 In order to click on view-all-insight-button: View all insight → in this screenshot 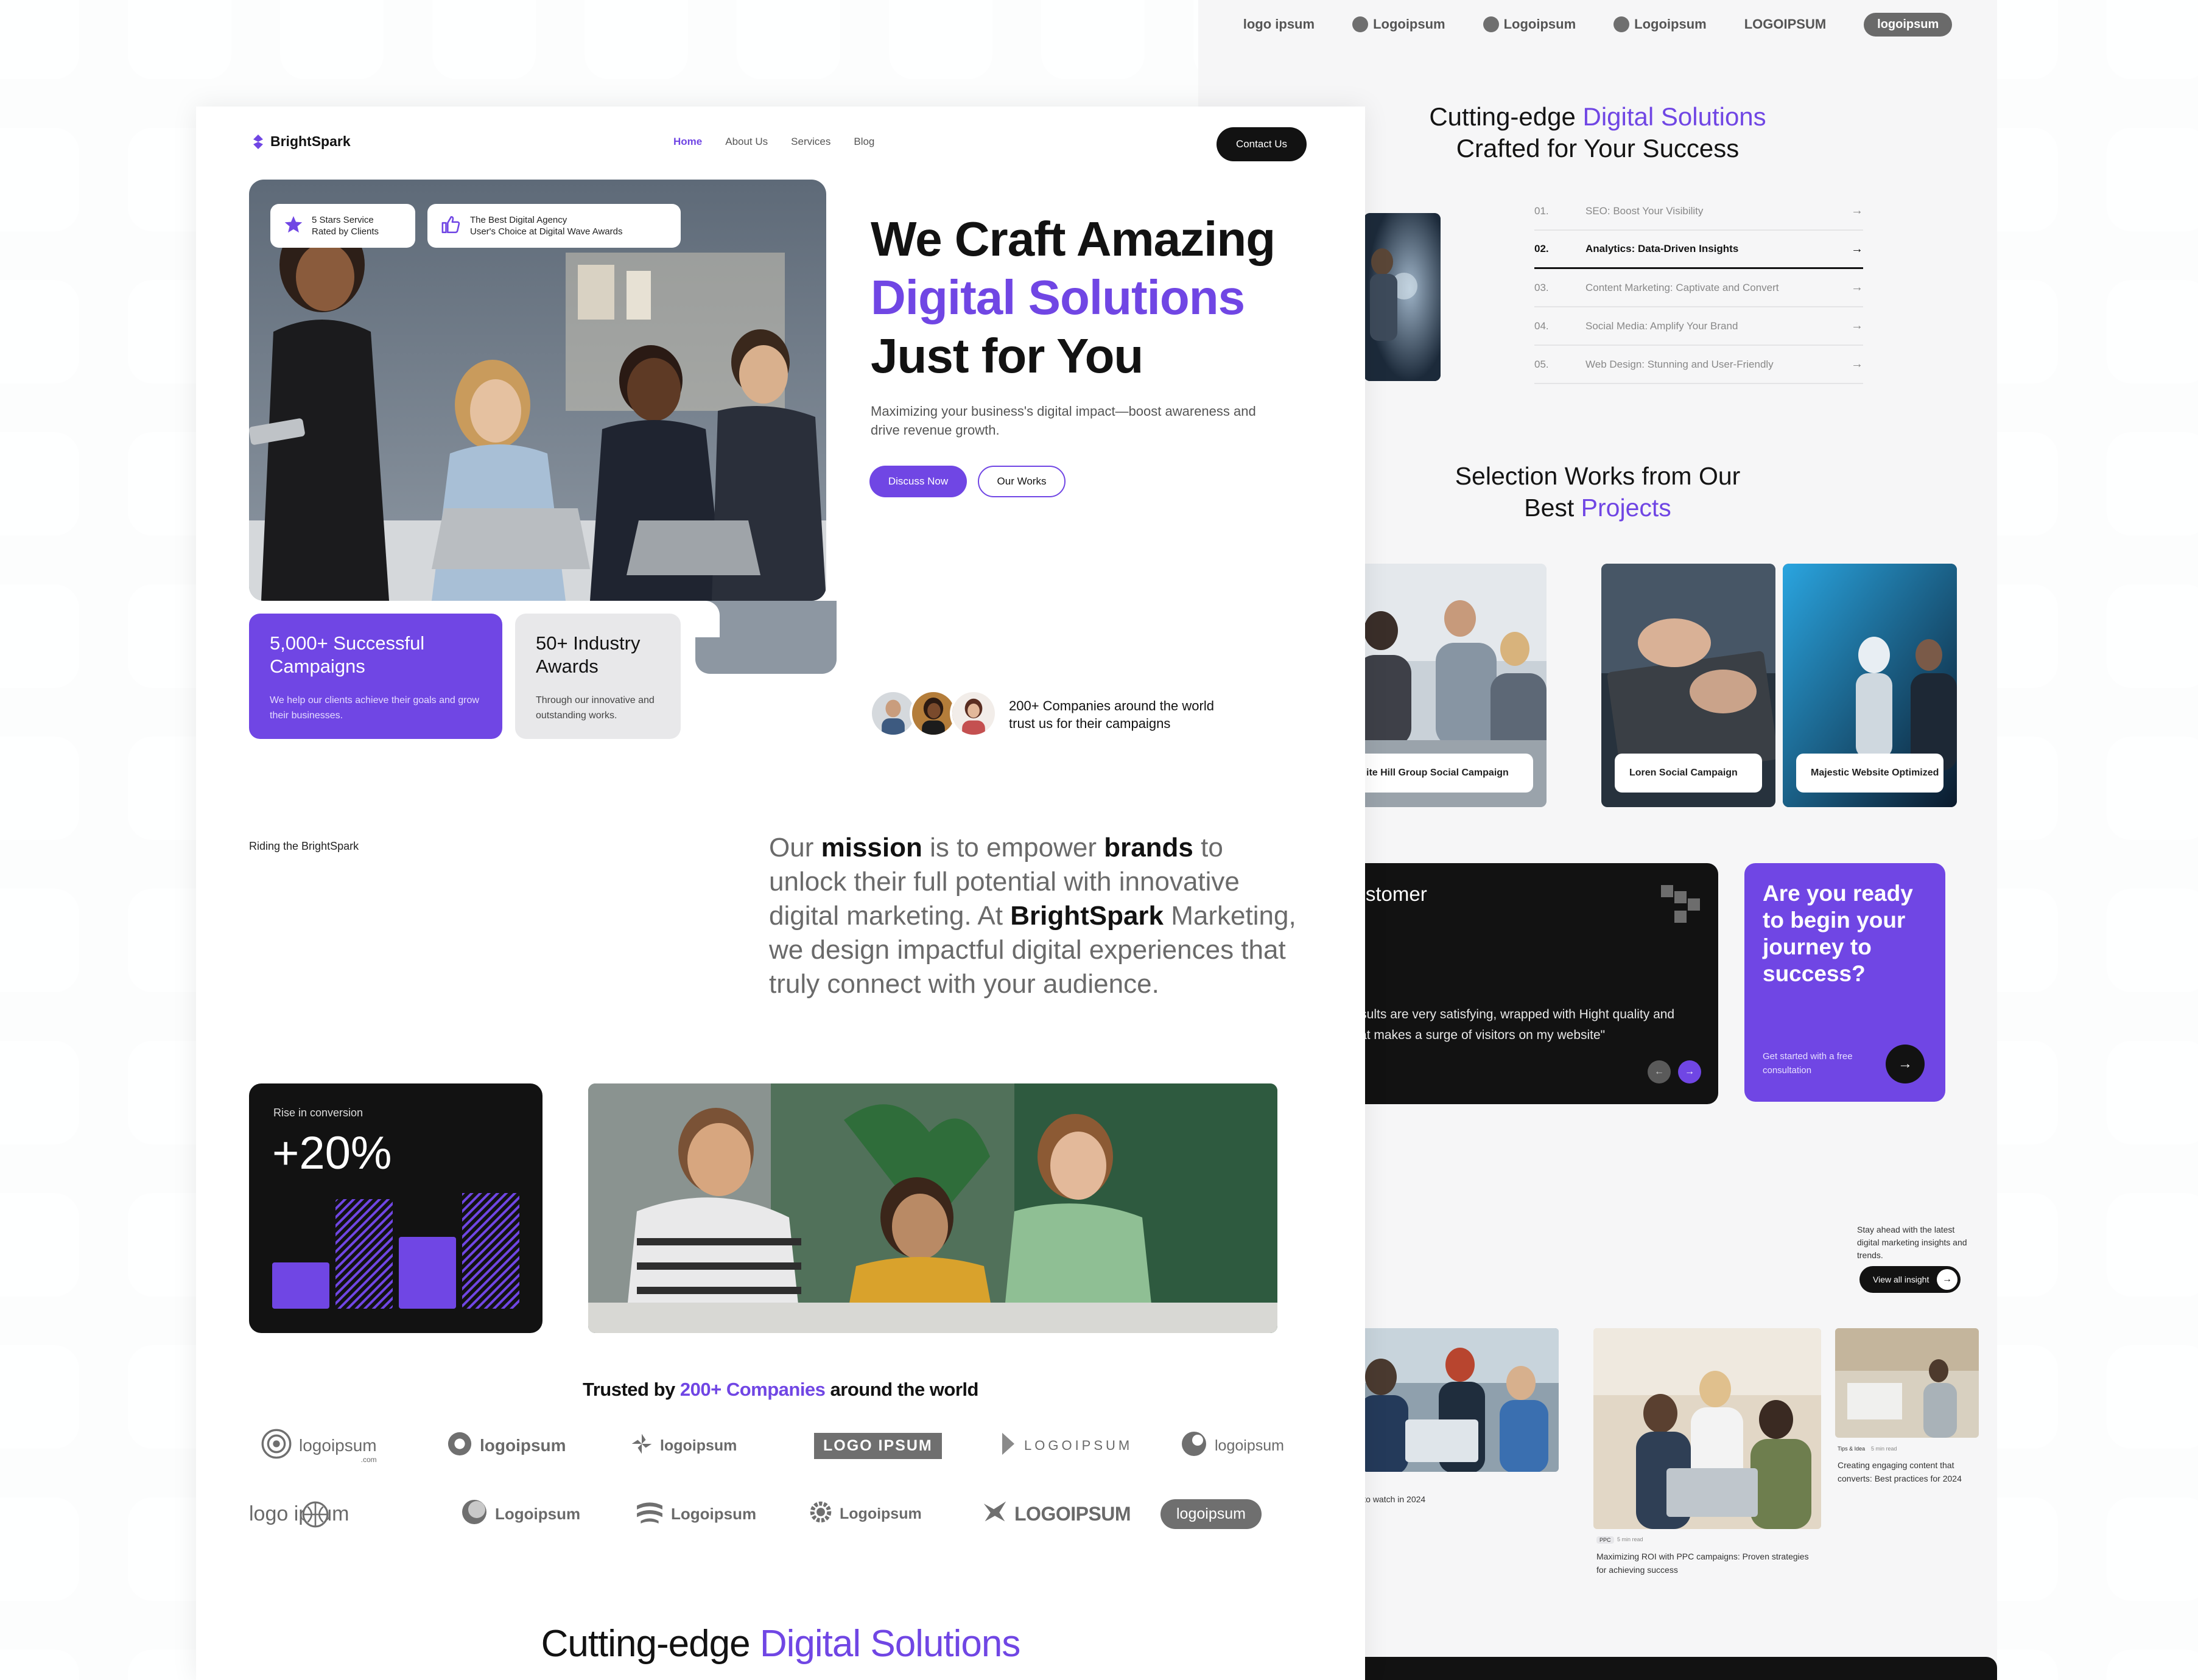, I will do `click(1910, 1279)`.